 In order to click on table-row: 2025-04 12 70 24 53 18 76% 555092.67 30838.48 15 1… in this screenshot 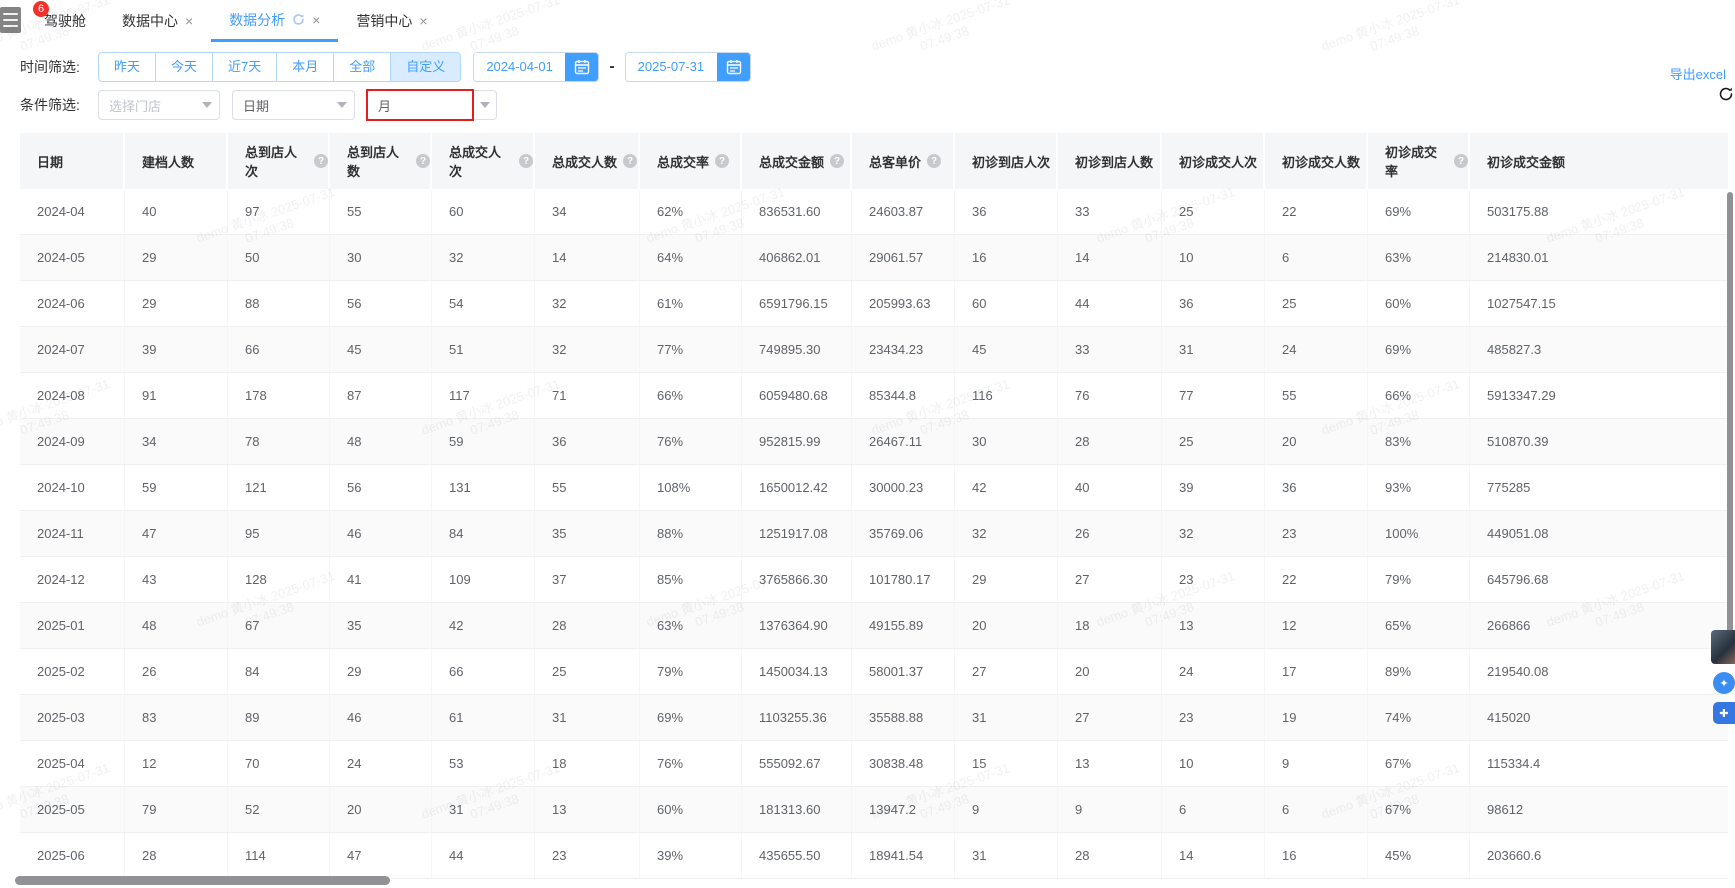, I will do `click(874, 764)`.